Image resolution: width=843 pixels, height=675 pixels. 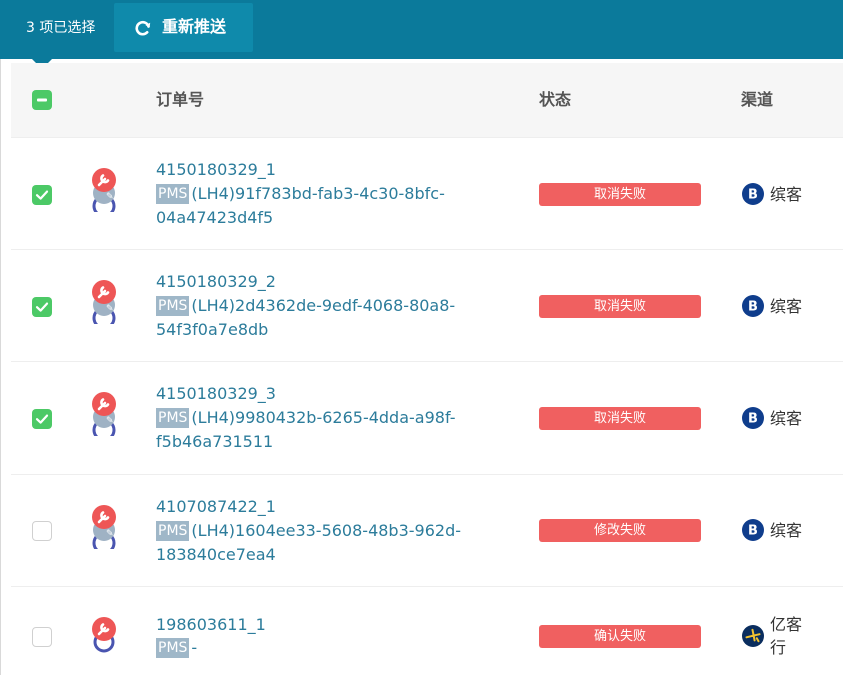 I want to click on table-header: 订单号 状态 渠道, so click(x=427, y=100).